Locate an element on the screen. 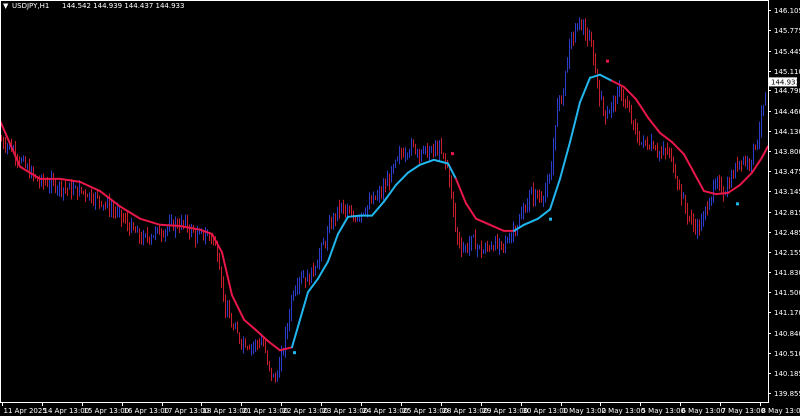 The height and width of the screenshot is (416, 800). current-price-label: 144.933 is located at coordinates (785, 82).